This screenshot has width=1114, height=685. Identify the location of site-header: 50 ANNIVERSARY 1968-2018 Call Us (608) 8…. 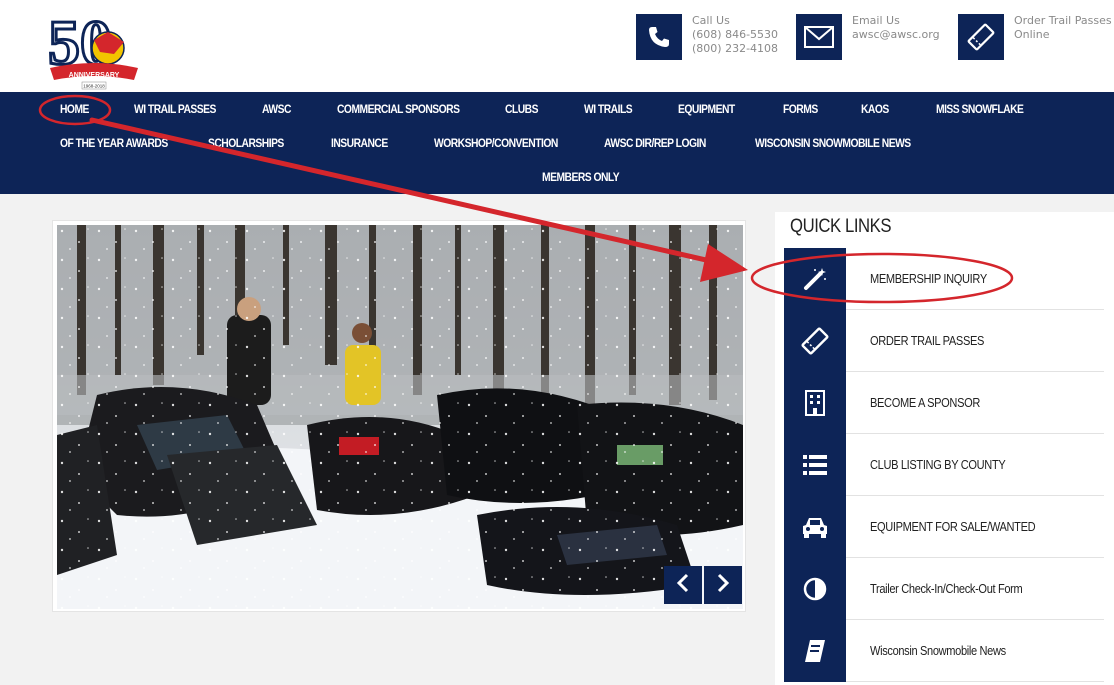
(557, 46).